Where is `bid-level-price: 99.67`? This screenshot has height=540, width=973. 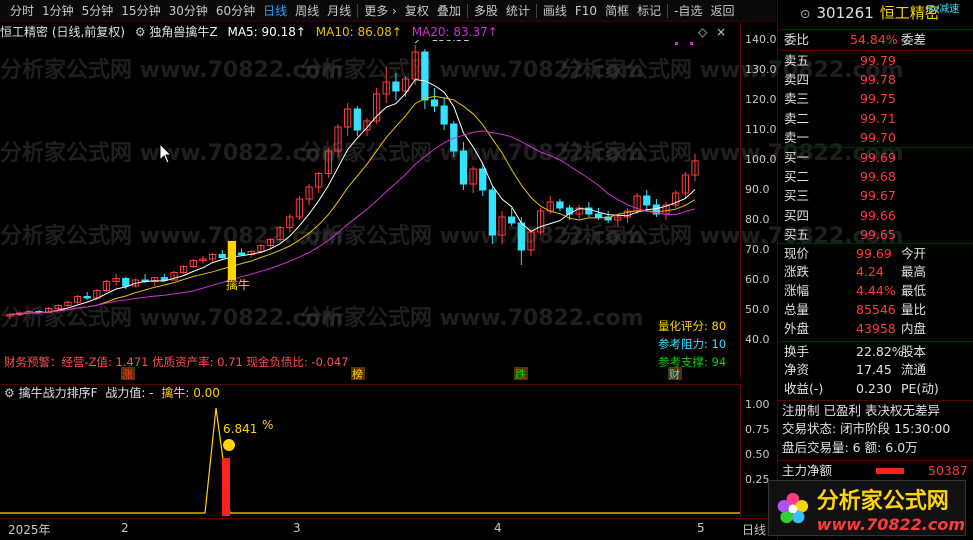 bid-level-price: 99.67 is located at coordinates (878, 195).